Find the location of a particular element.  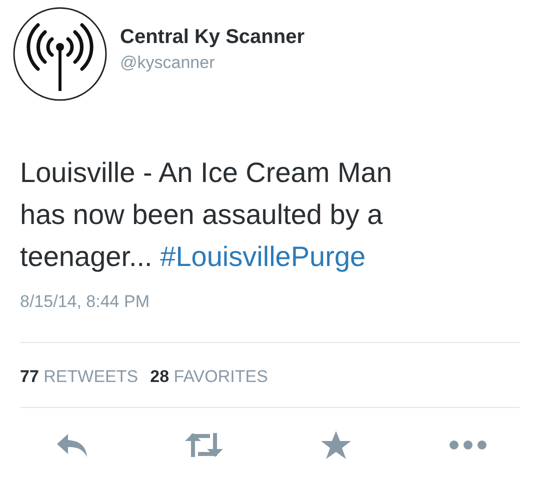

stat-count: 77 RETWEETS is located at coordinates (79, 377).